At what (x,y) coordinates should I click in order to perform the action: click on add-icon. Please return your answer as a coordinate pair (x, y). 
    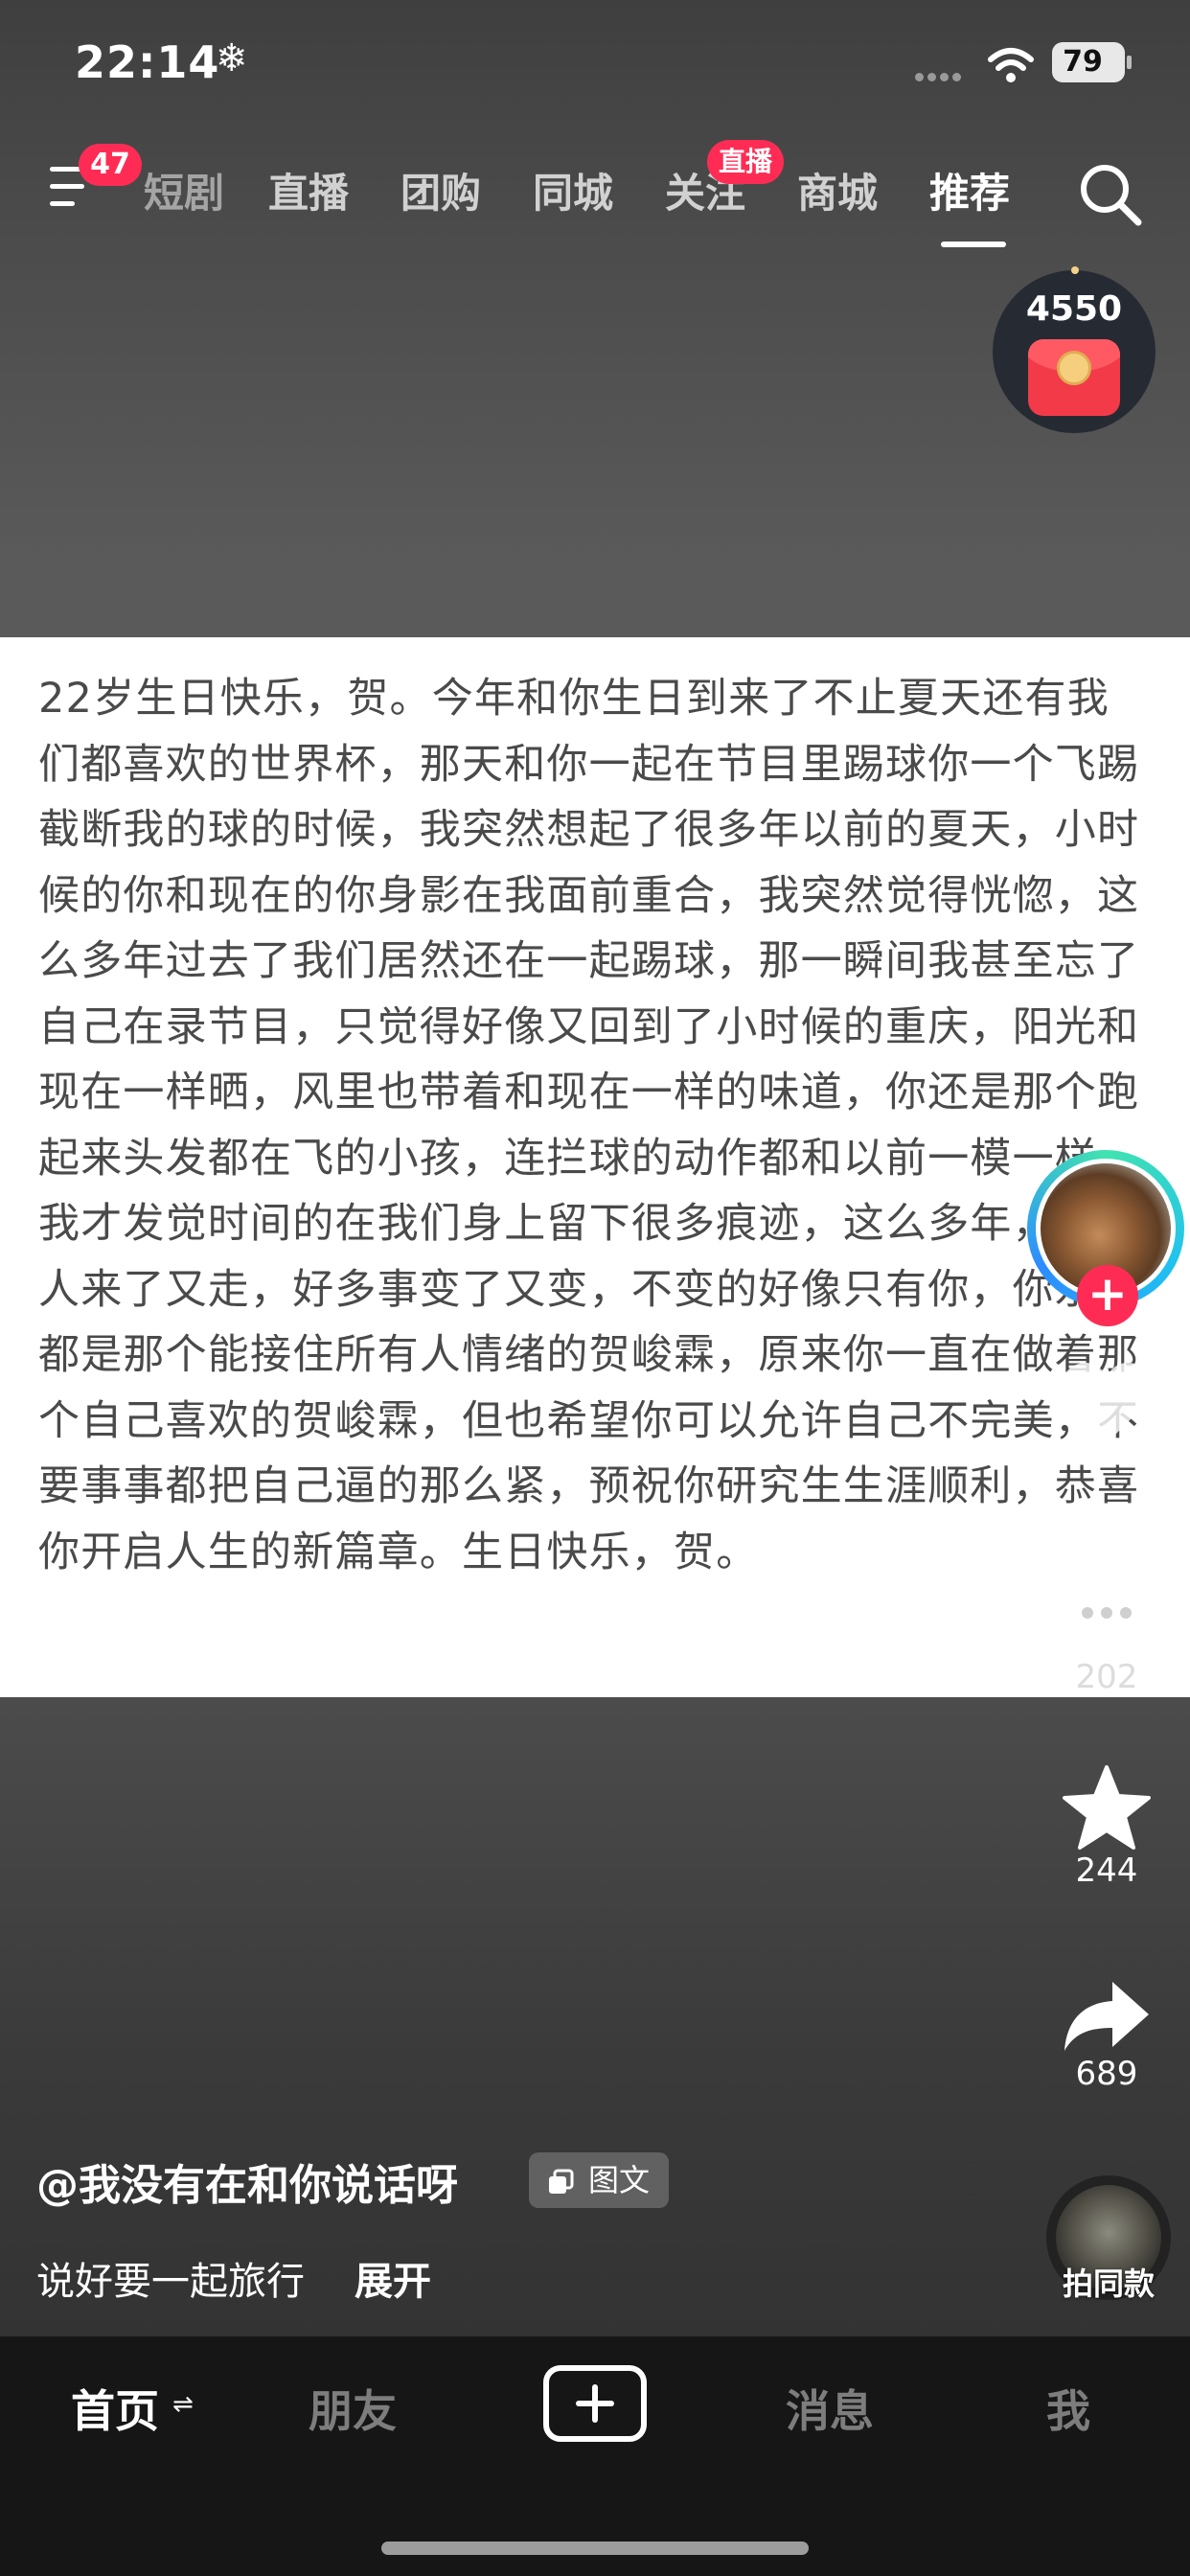
    Looking at the image, I should click on (595, 2403).